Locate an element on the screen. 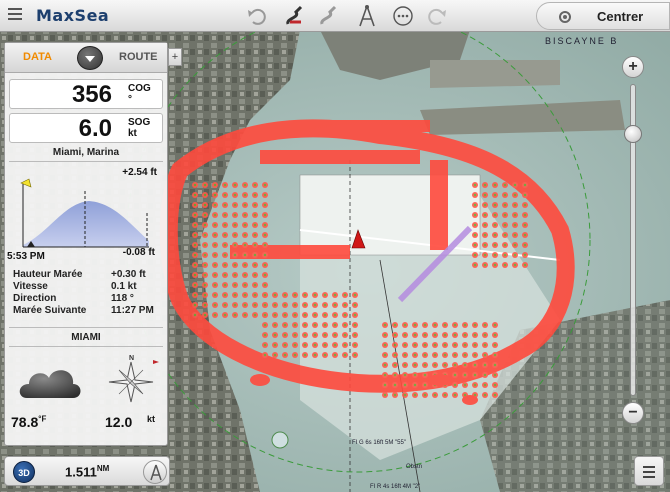 The image size is (670, 492). track-icon is located at coordinates (329, 16).